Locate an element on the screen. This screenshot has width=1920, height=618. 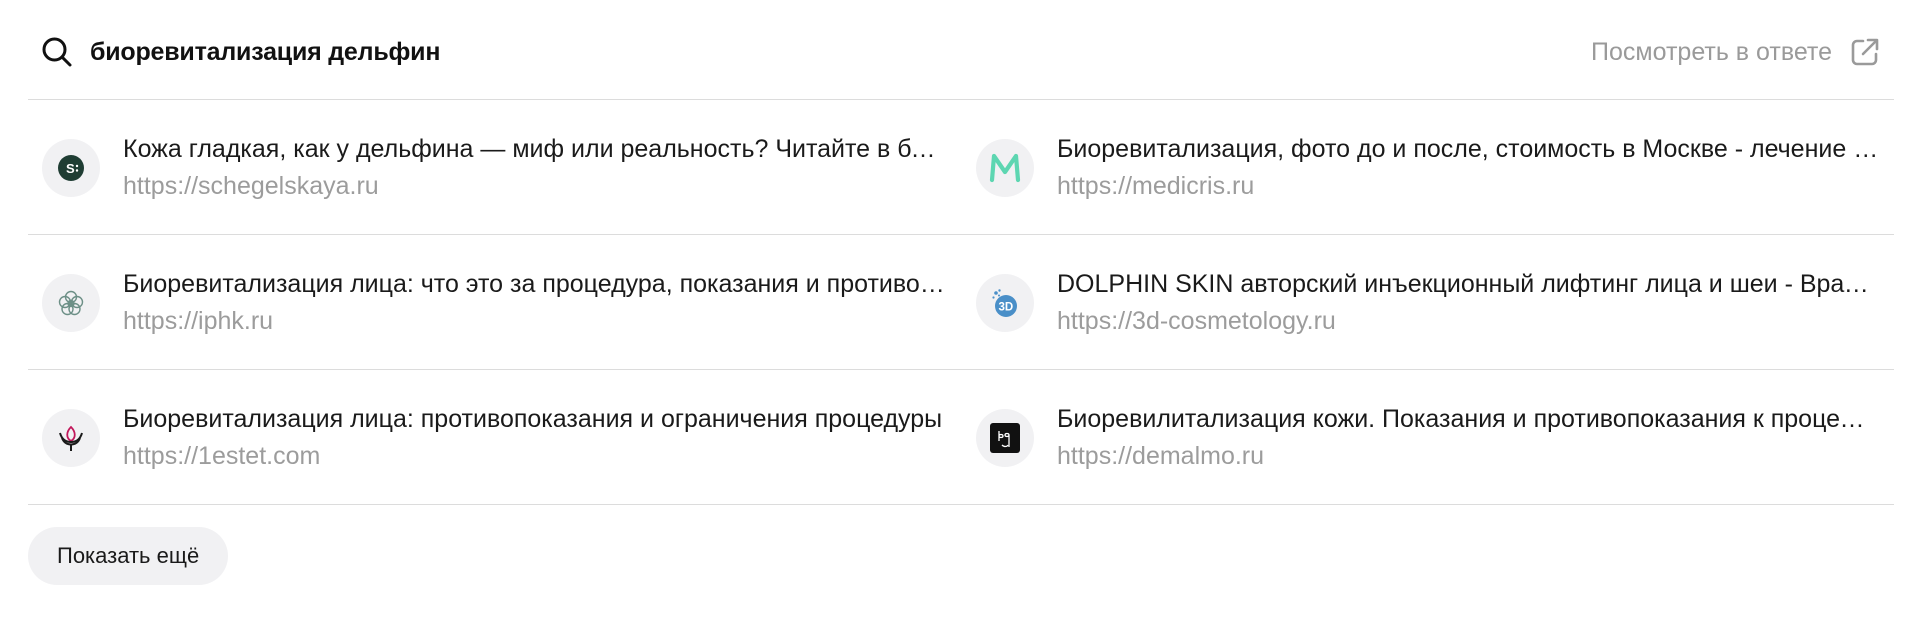
medicris-favicon is located at coordinates (1005, 168).